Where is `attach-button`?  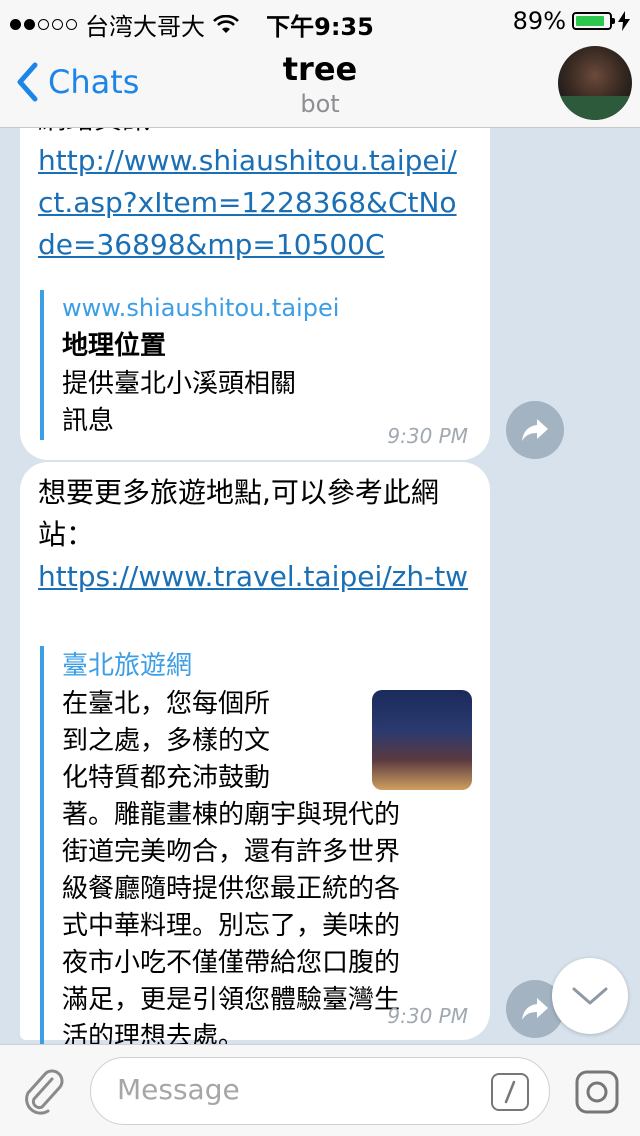
attach-button is located at coordinates (44, 1093).